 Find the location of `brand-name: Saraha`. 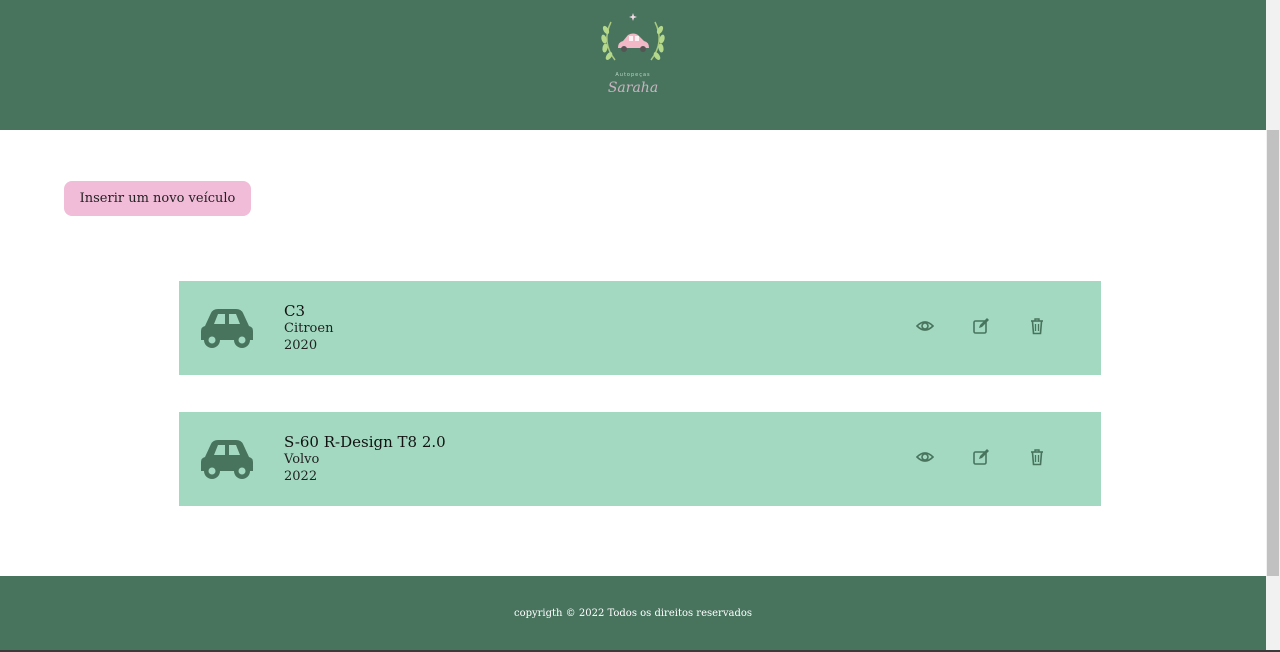

brand-name: Saraha is located at coordinates (633, 88).